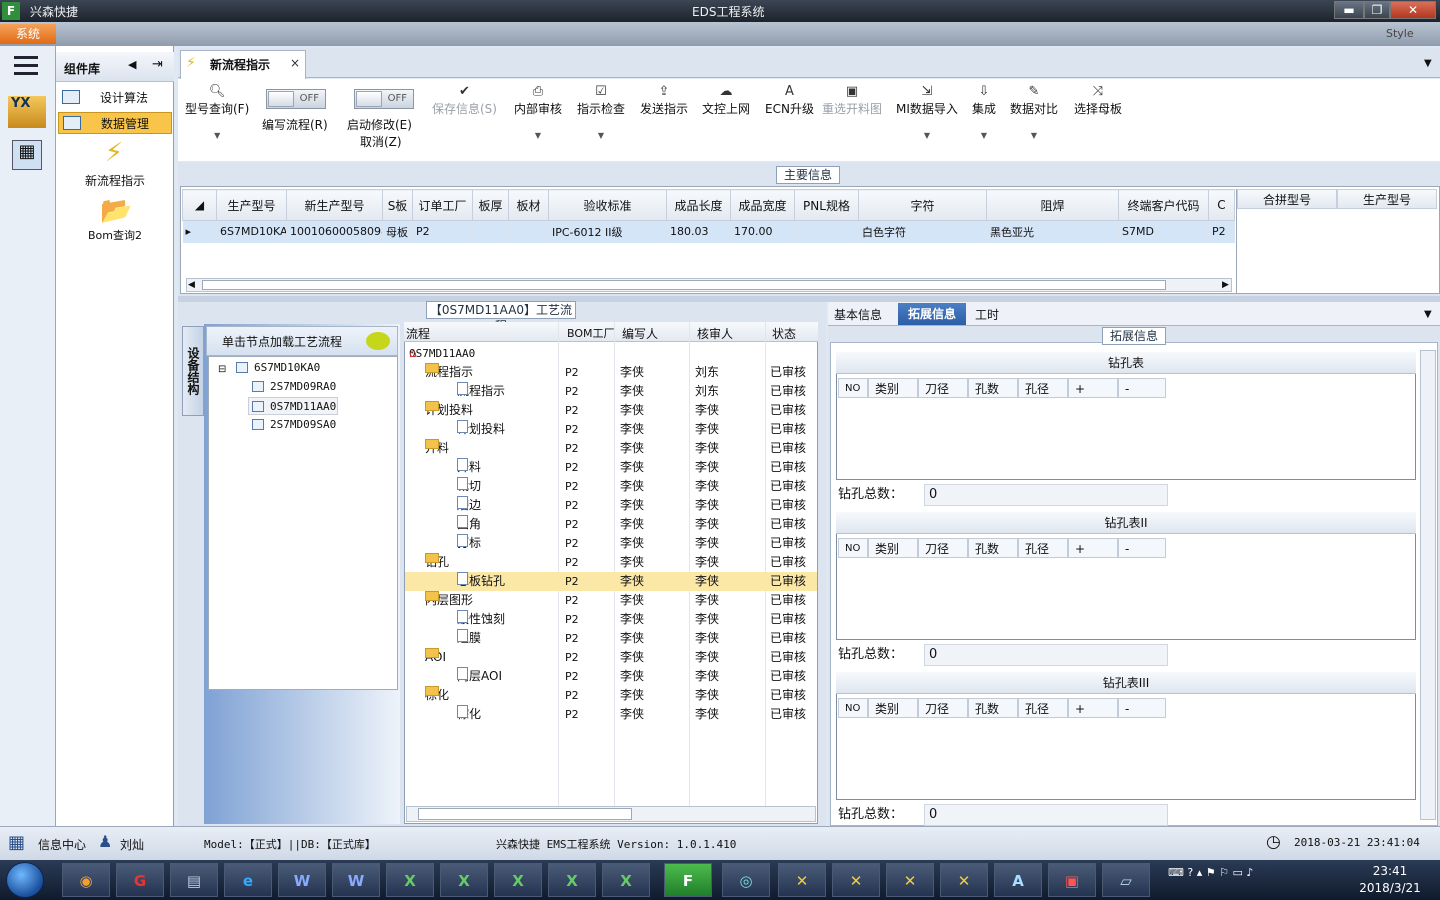 This screenshot has height=900, width=1440. Describe the element at coordinates (611, 657) in the screenshot. I see `process-row: AOI P2 李侠 李侠 已审核` at that location.